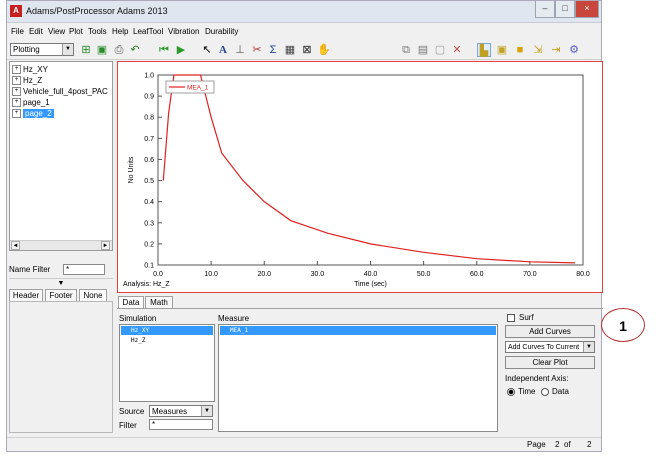 The width and height of the screenshot is (656, 456). What do you see at coordinates (105, 245) in the screenshot?
I see `scroll-right-icon: ►` at bounding box center [105, 245].